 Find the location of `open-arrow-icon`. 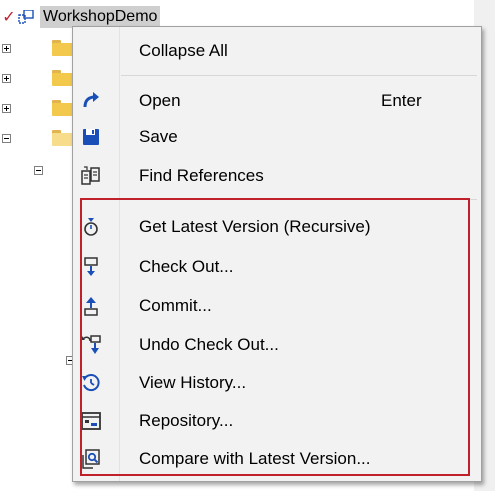

open-arrow-icon is located at coordinates (91, 101).